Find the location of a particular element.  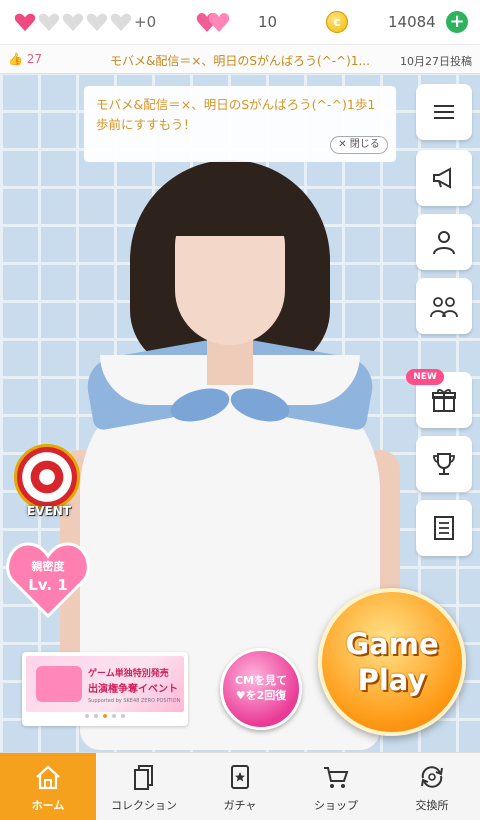

cm-line2: ♥を2回復 is located at coordinates (261, 695).